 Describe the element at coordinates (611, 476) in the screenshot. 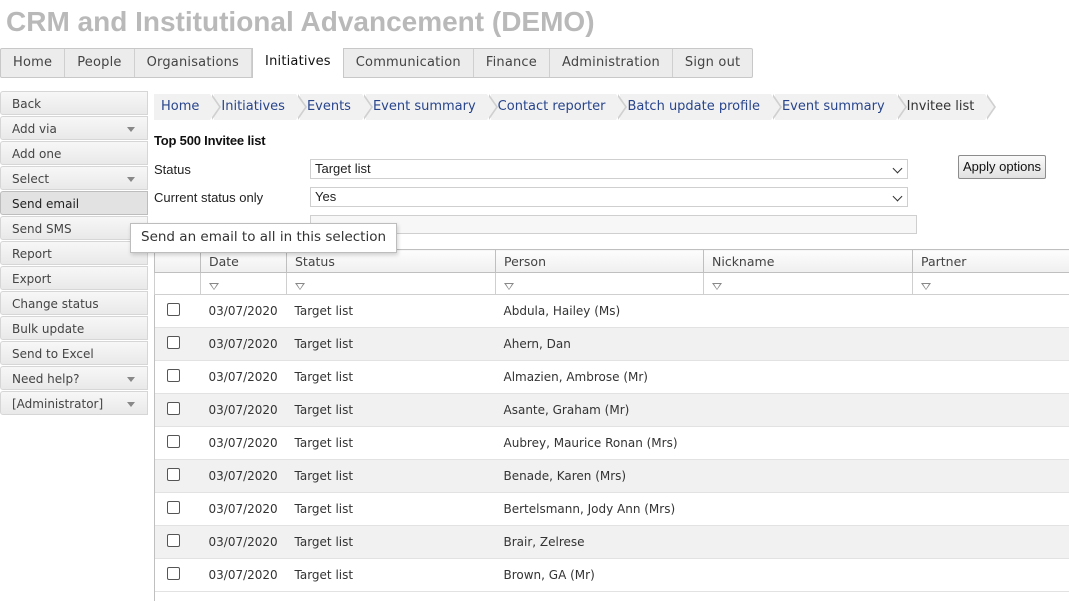

I see `table-row: 03/07/2020 Target list Benade, Karen (Mrs)` at that location.